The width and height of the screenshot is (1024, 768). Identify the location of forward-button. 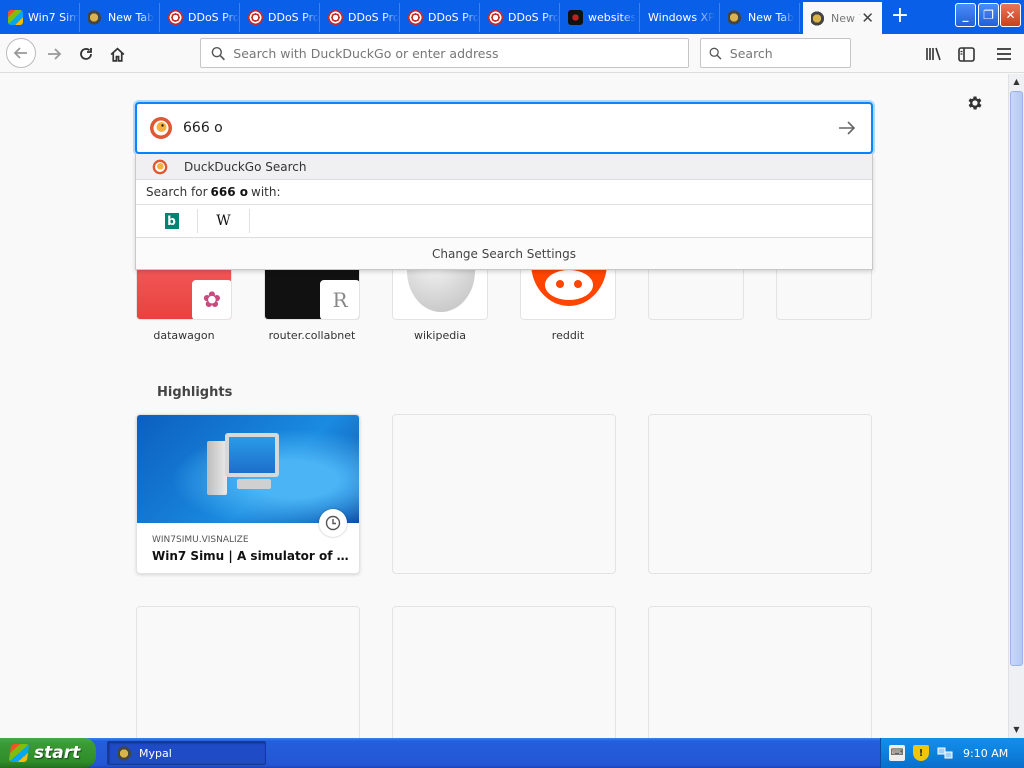
(54, 54).